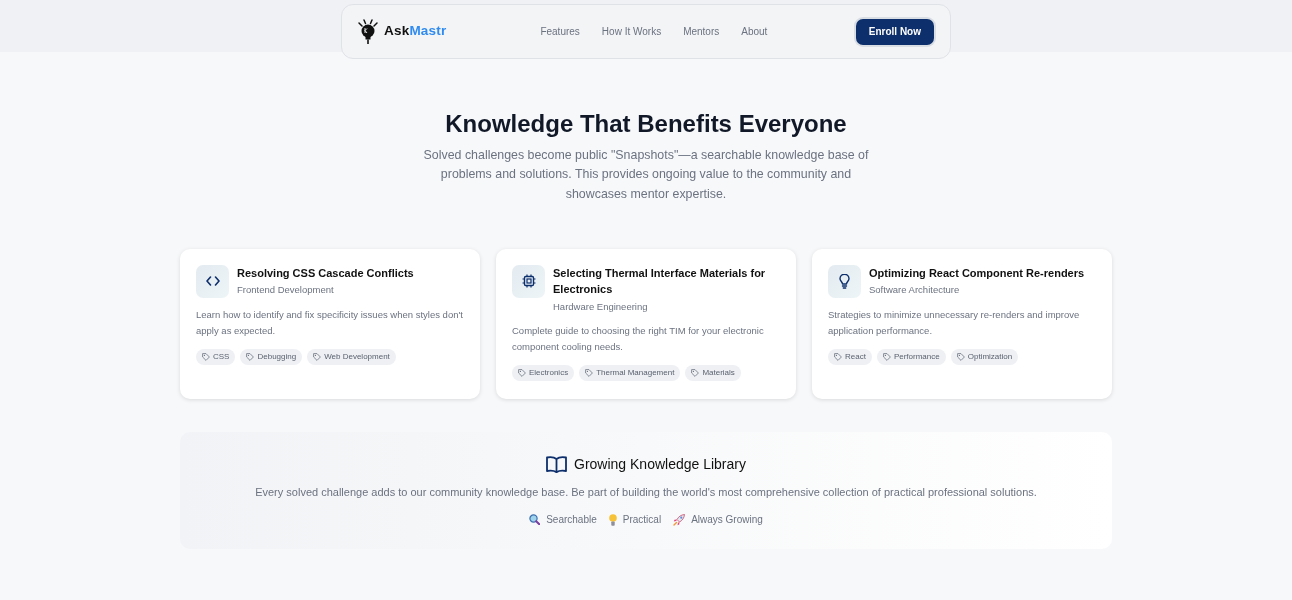 The height and width of the screenshot is (600, 1292). Describe the element at coordinates (915, 290) in the screenshot. I see `snapshot-category: Software Architecture` at that location.